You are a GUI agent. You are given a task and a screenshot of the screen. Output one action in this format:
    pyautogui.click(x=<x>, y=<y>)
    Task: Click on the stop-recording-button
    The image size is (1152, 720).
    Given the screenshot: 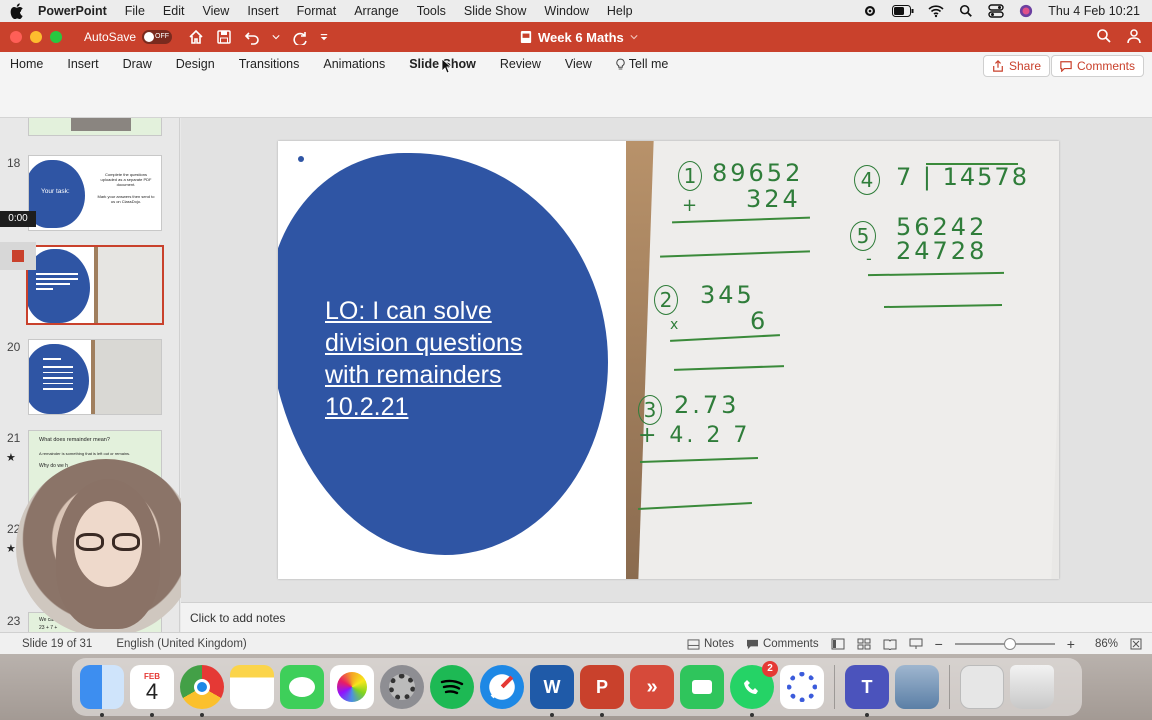 What is the action you would take?
    pyautogui.click(x=18, y=256)
    